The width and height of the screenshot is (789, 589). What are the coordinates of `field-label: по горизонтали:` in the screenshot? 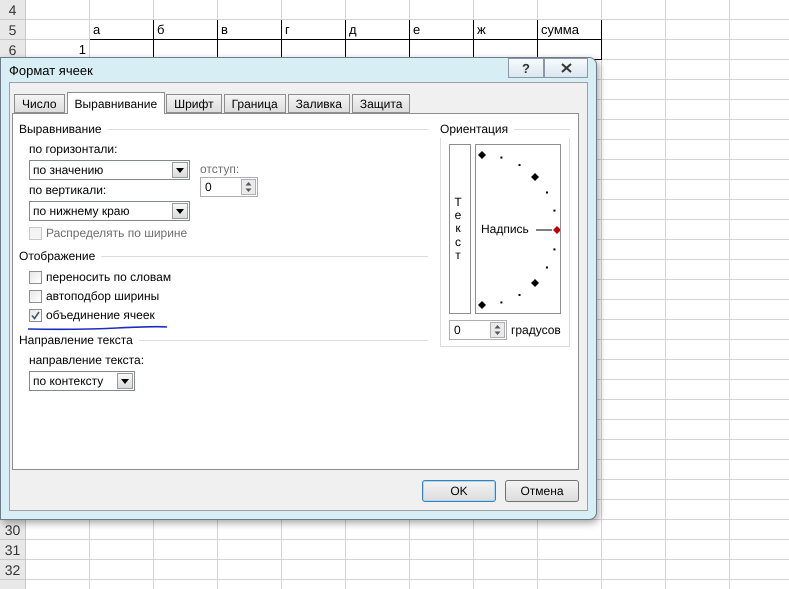 It's located at (73, 149).